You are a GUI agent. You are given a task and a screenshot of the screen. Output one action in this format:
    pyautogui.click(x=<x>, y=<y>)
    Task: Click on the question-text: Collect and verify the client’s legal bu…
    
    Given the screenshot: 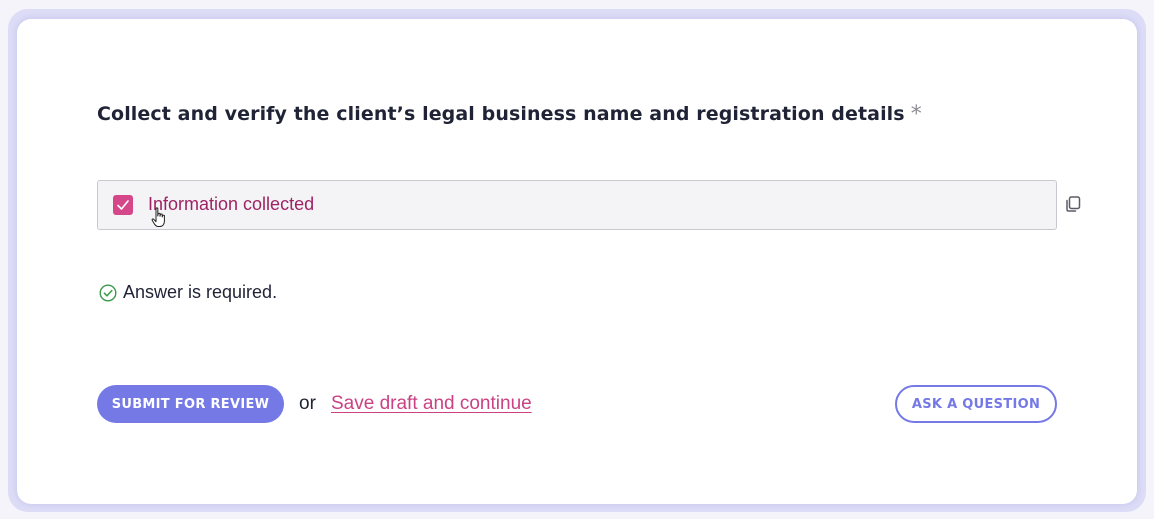 What is the action you would take?
    pyautogui.click(x=501, y=114)
    